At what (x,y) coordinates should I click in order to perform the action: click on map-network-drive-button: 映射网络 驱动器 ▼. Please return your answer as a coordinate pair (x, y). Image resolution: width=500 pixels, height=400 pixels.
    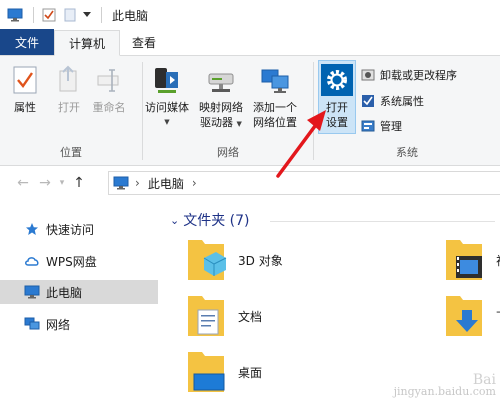
    Looking at the image, I should click on (221, 97).